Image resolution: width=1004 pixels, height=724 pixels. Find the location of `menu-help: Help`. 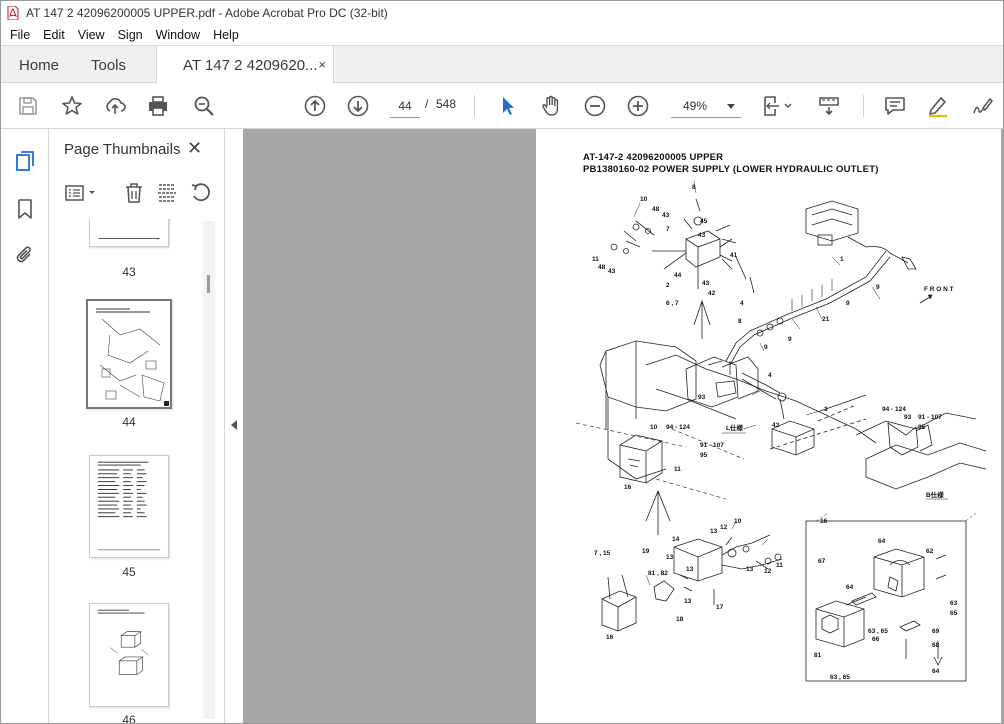

menu-help: Help is located at coordinates (226, 35).